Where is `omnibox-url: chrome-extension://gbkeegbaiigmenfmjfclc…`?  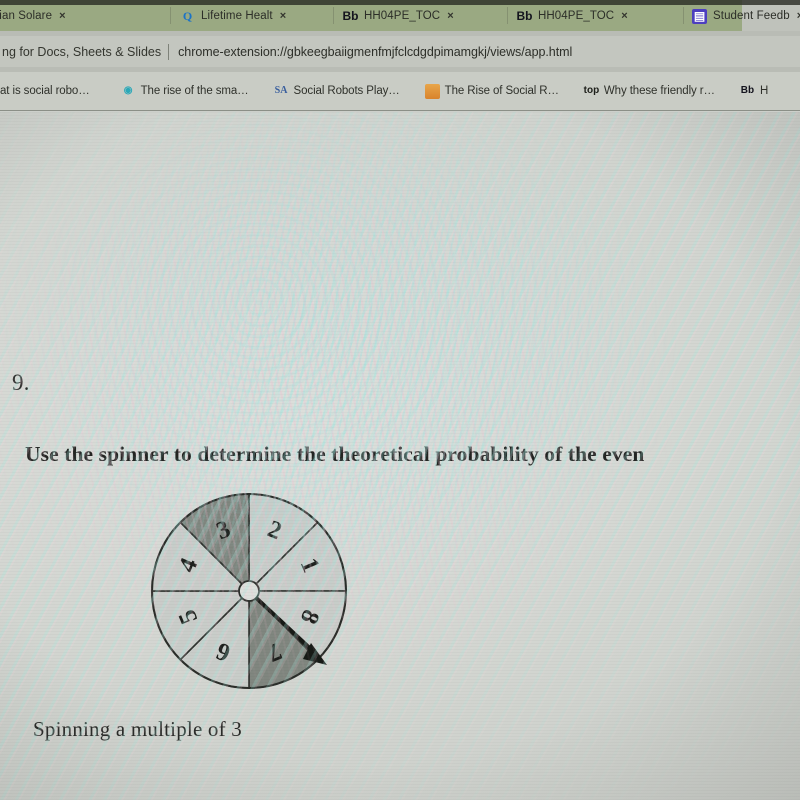
omnibox-url: chrome-extension://gbkeegbaiigmenfmjfclc… is located at coordinates (375, 51).